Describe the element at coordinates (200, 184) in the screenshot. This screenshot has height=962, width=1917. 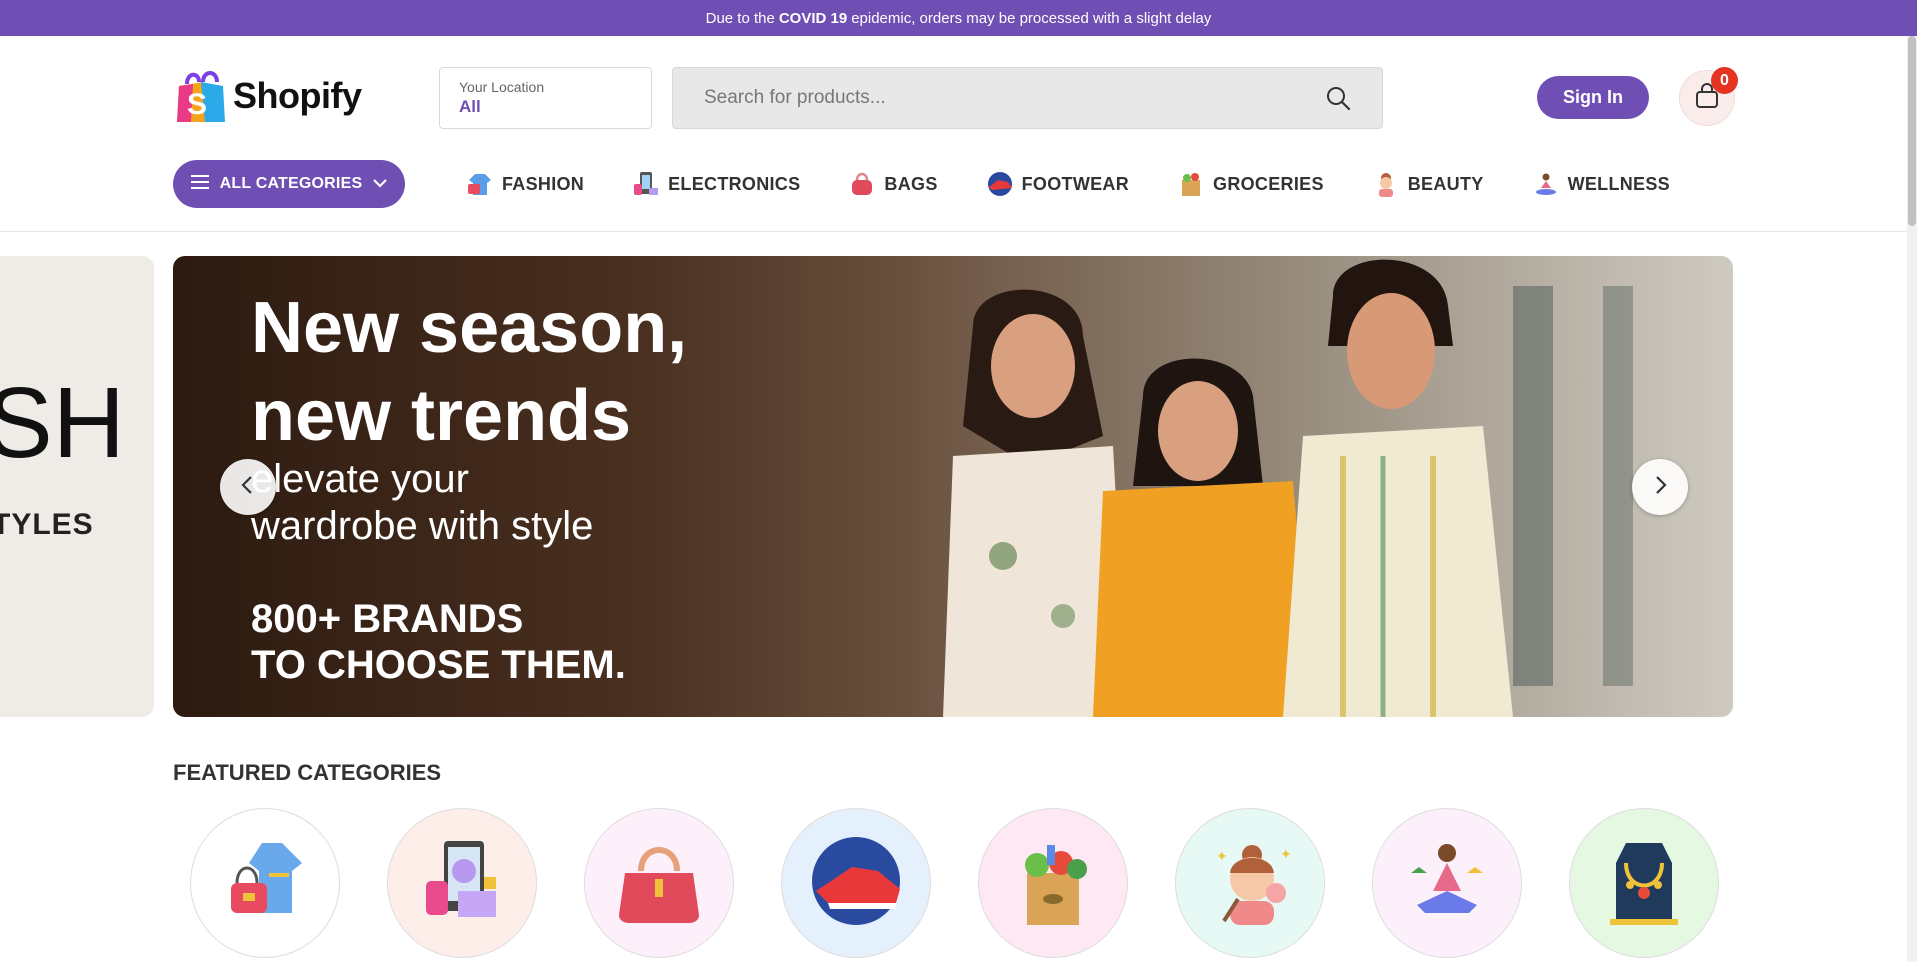
I see `menu-icon` at that location.